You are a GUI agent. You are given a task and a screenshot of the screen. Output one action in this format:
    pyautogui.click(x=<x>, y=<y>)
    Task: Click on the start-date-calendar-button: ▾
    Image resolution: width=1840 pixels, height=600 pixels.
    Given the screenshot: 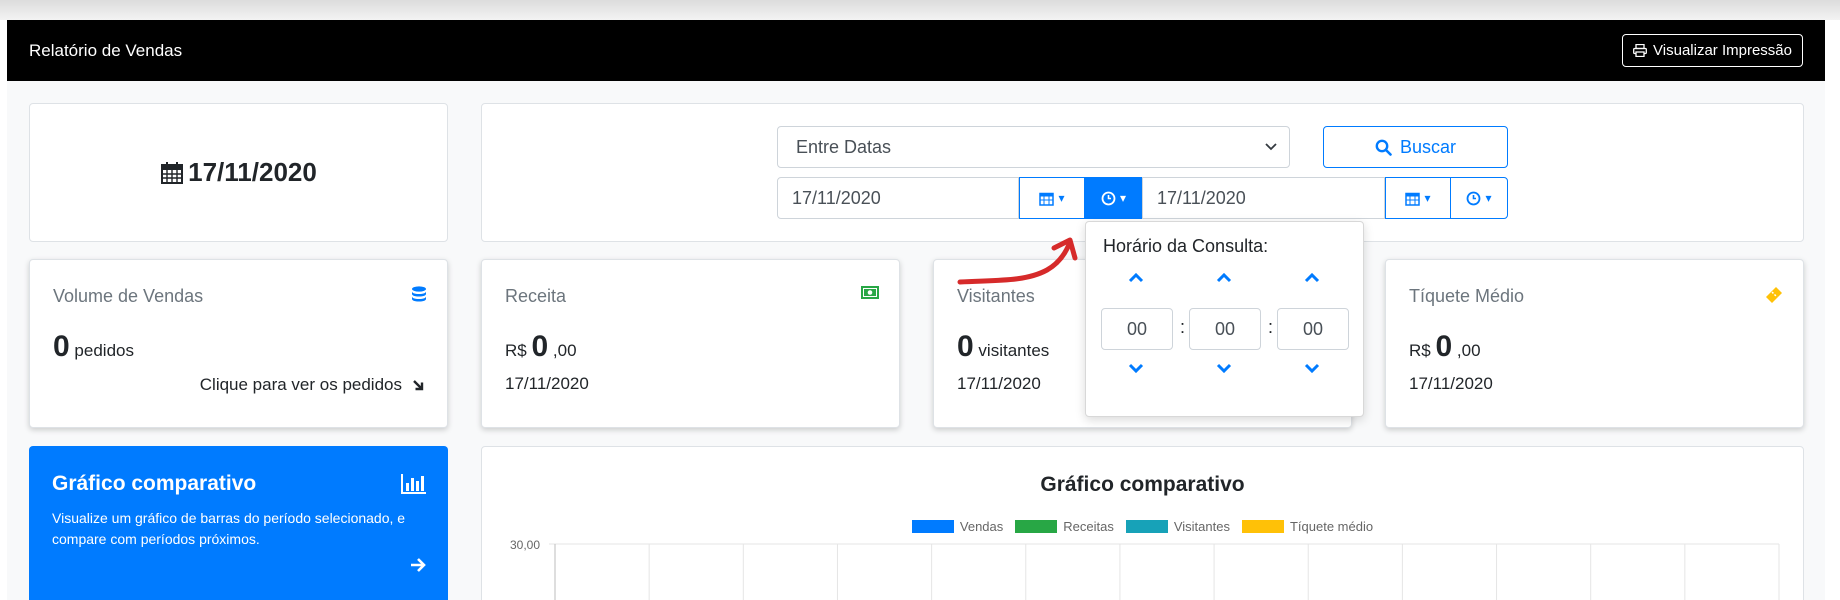 What is the action you would take?
    pyautogui.click(x=1052, y=198)
    